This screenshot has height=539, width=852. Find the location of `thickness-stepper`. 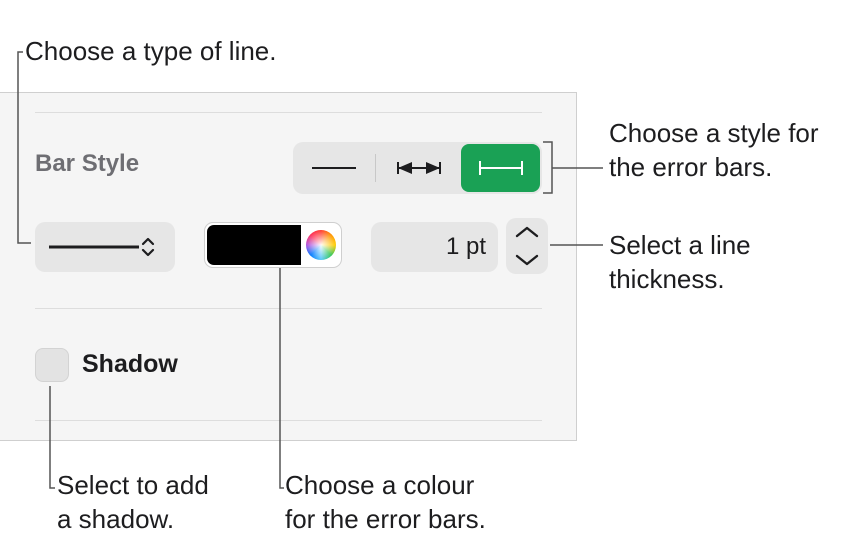

thickness-stepper is located at coordinates (527, 246).